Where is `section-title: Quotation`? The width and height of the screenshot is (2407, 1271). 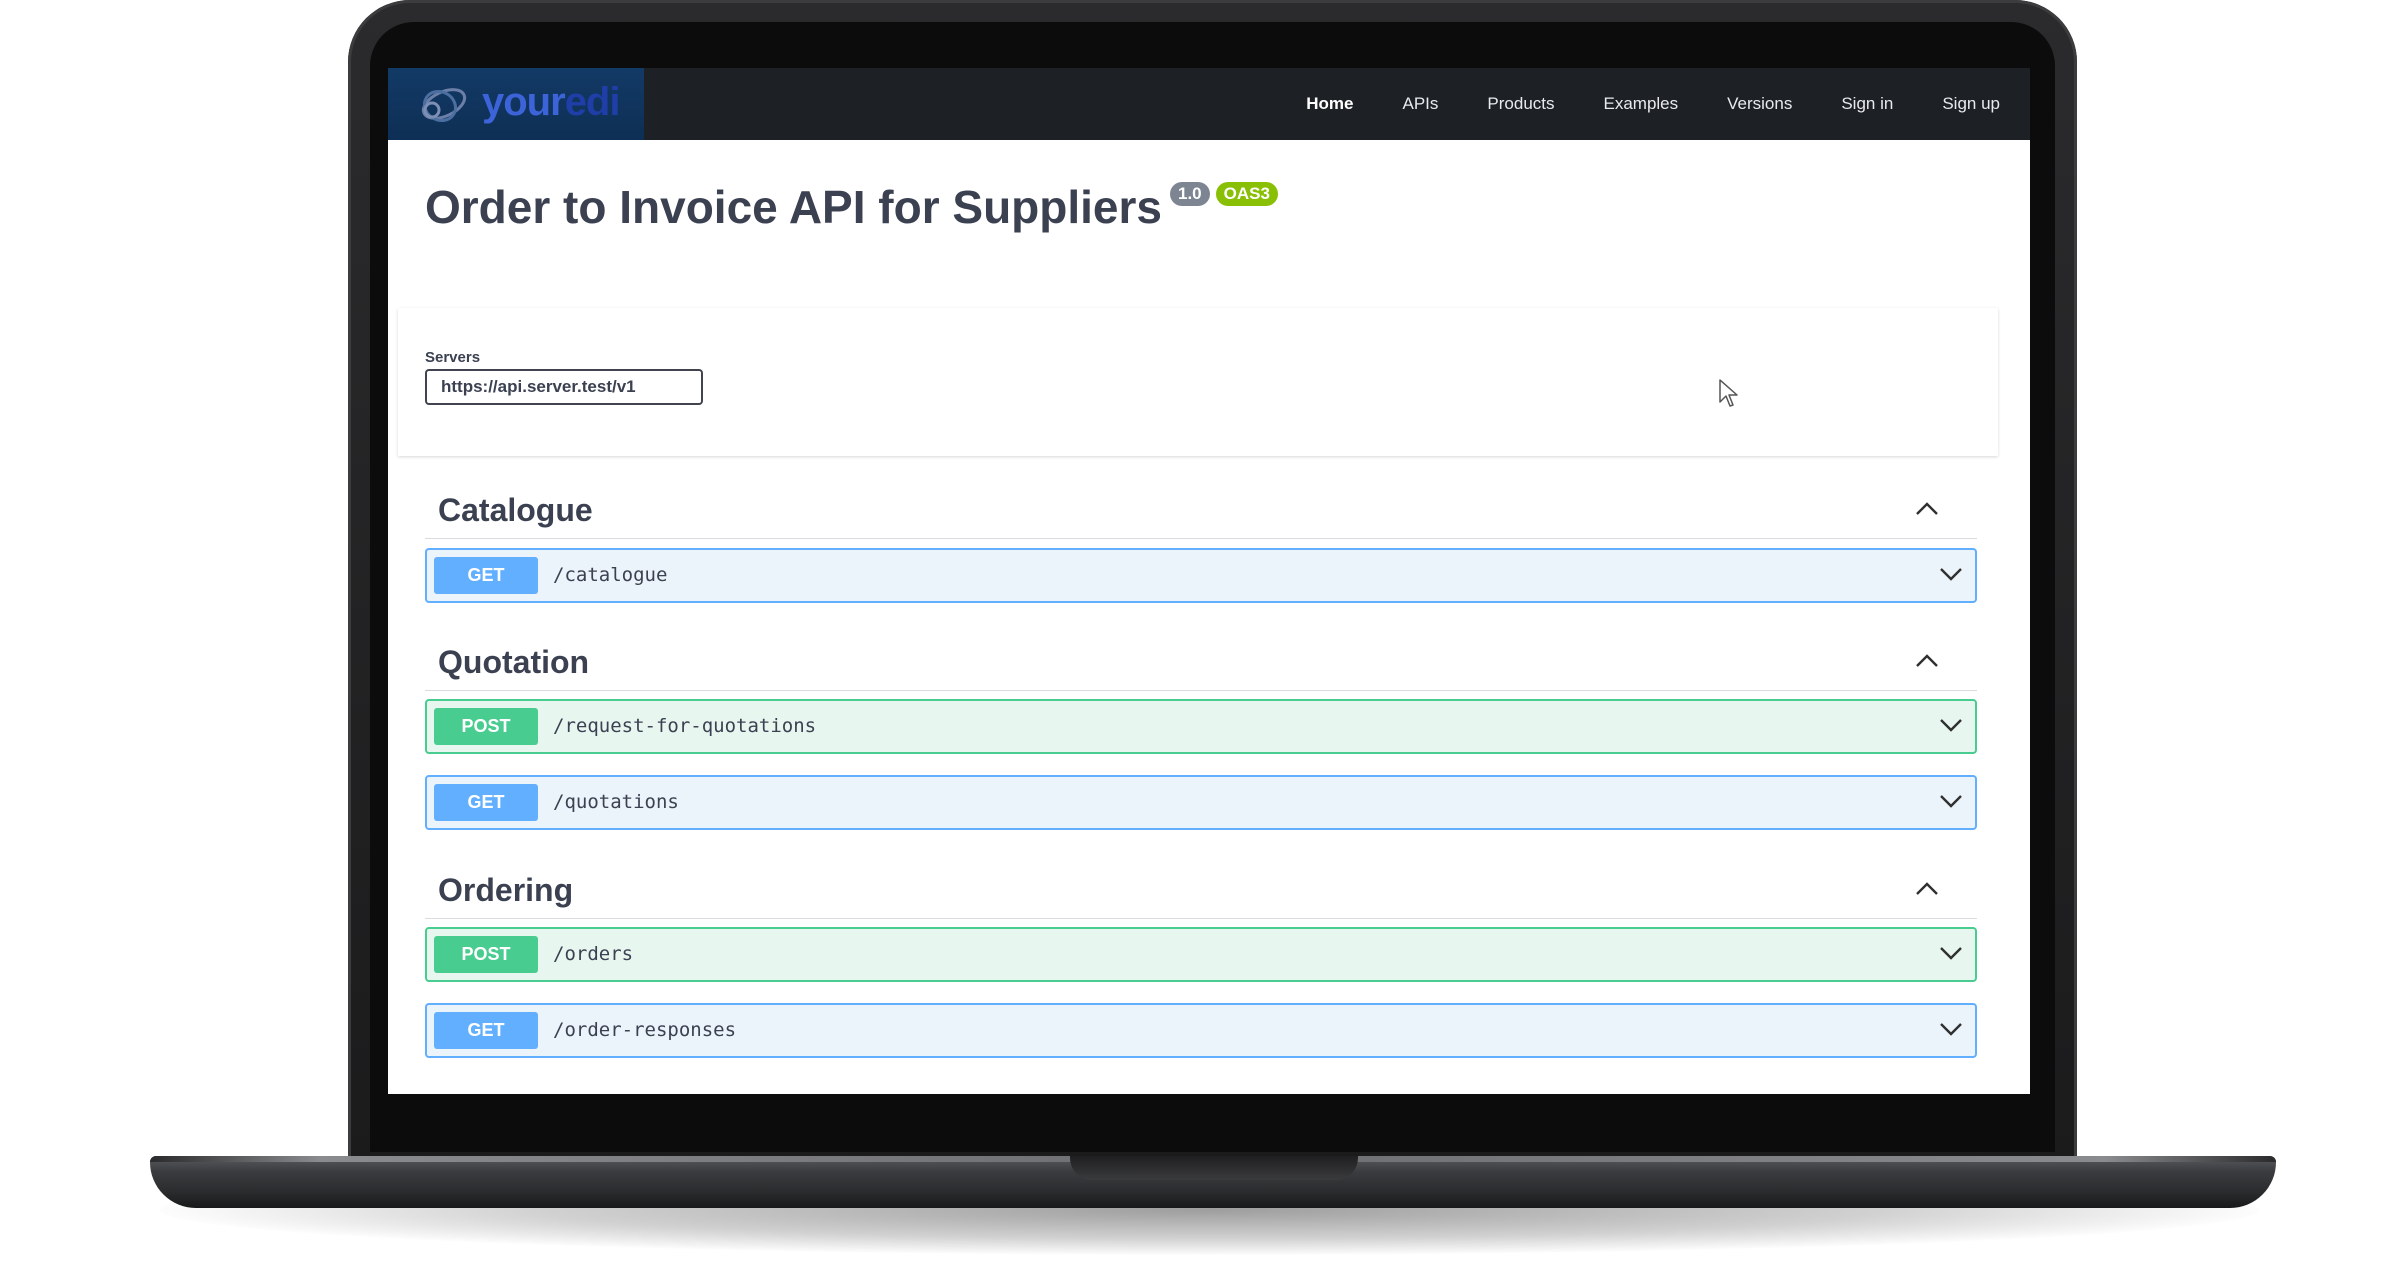 section-title: Quotation is located at coordinates (514, 662).